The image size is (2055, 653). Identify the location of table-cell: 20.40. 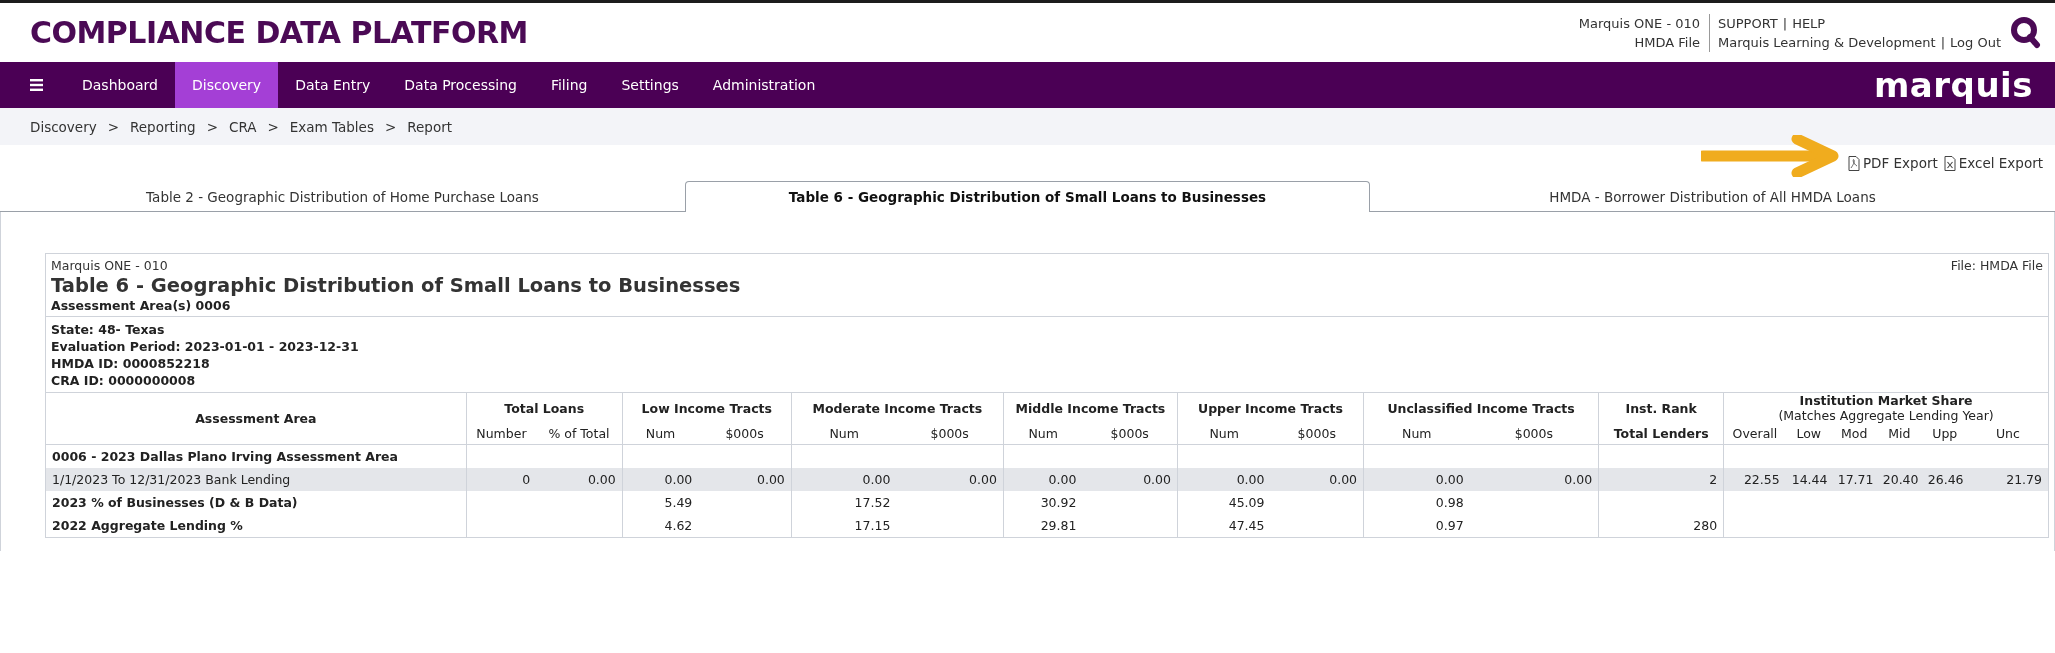
(1899, 479).